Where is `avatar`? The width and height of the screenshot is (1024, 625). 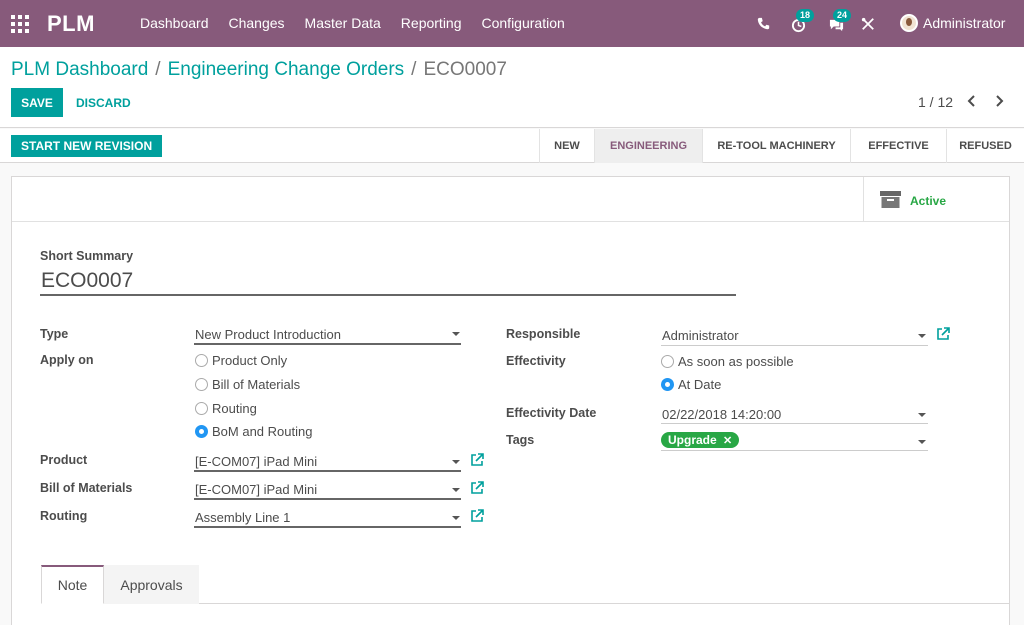
avatar is located at coordinates (909, 23).